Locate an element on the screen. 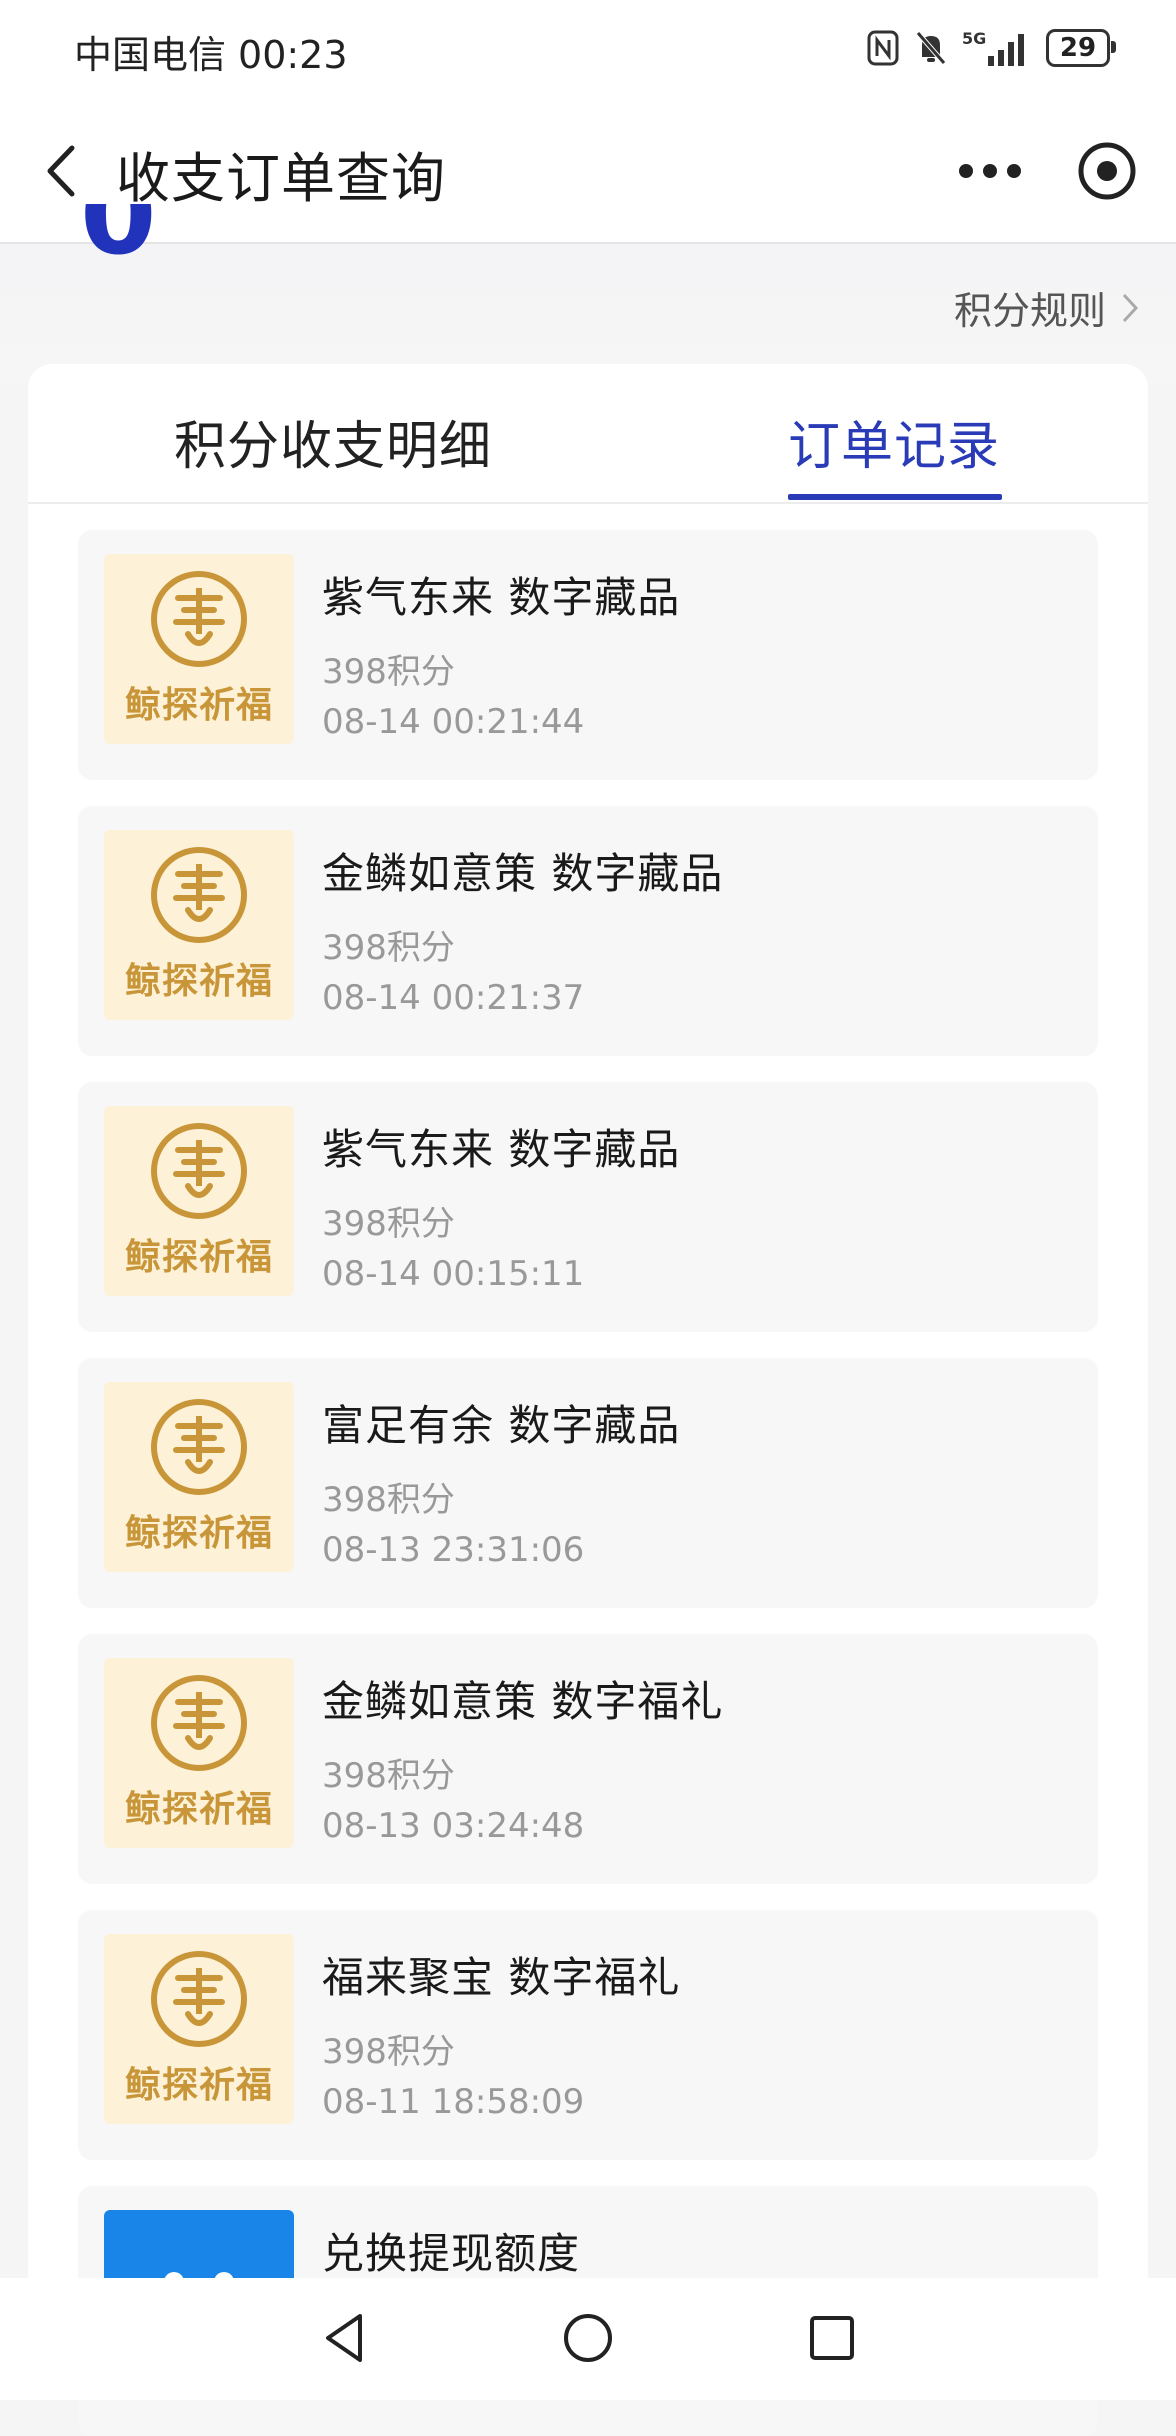 Image resolution: width=1176 pixels, height=2436 pixels. order-time: 08-14 00:15:11 is located at coordinates (453, 1274).